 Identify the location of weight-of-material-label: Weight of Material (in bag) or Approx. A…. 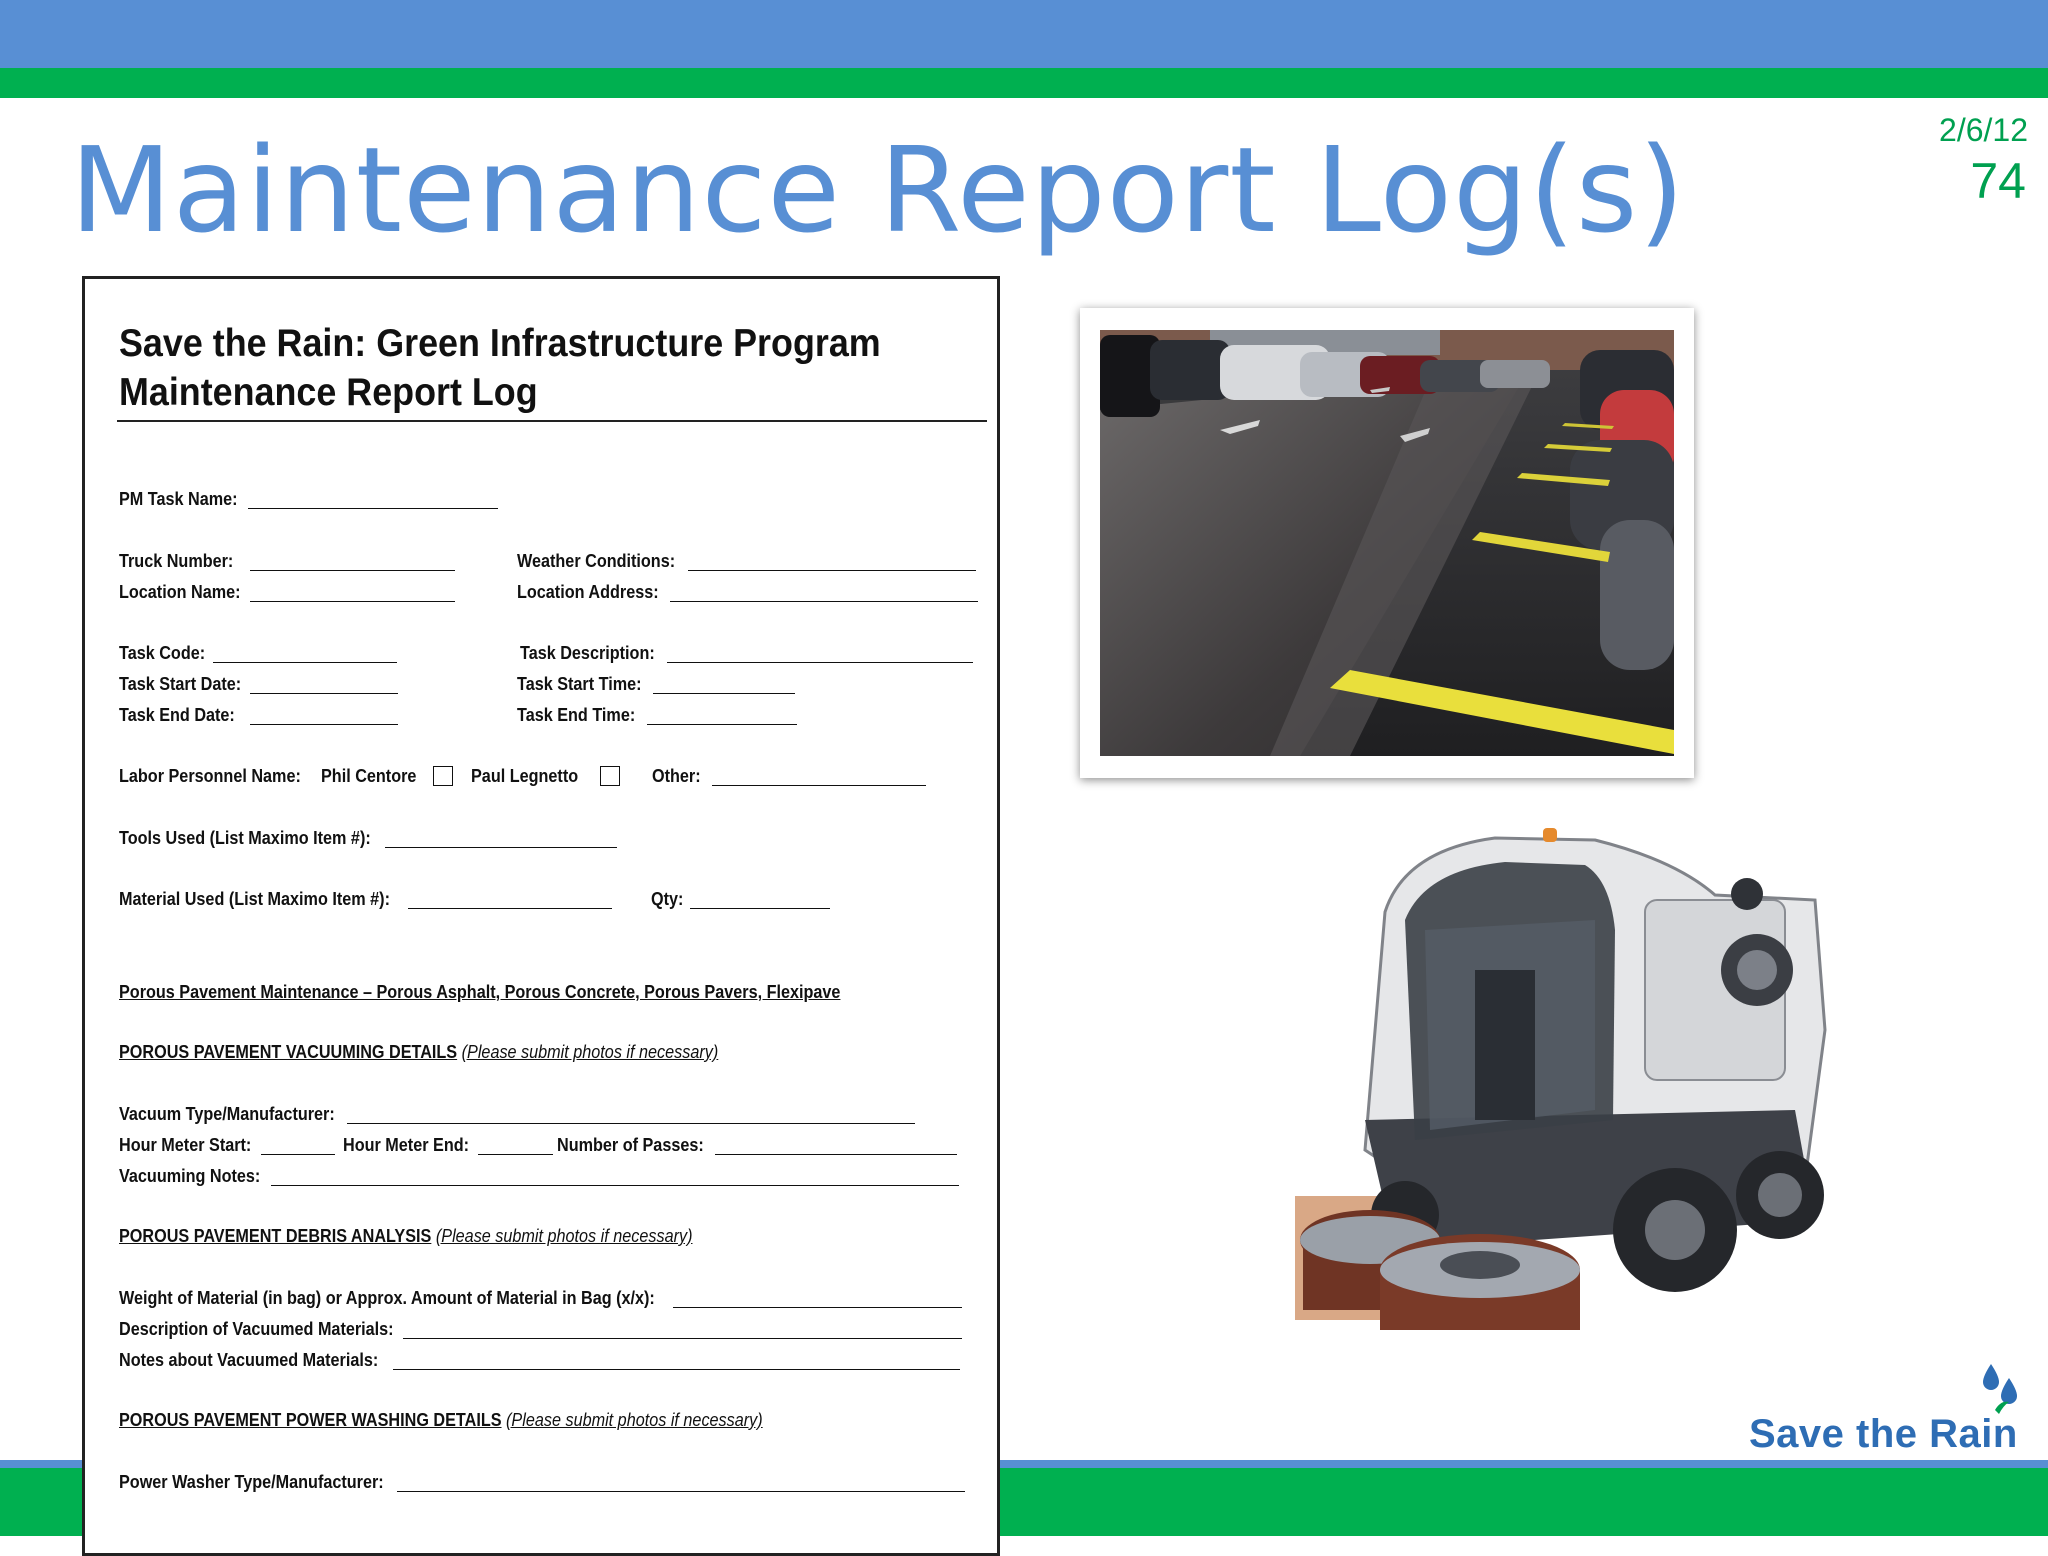
(387, 1298).